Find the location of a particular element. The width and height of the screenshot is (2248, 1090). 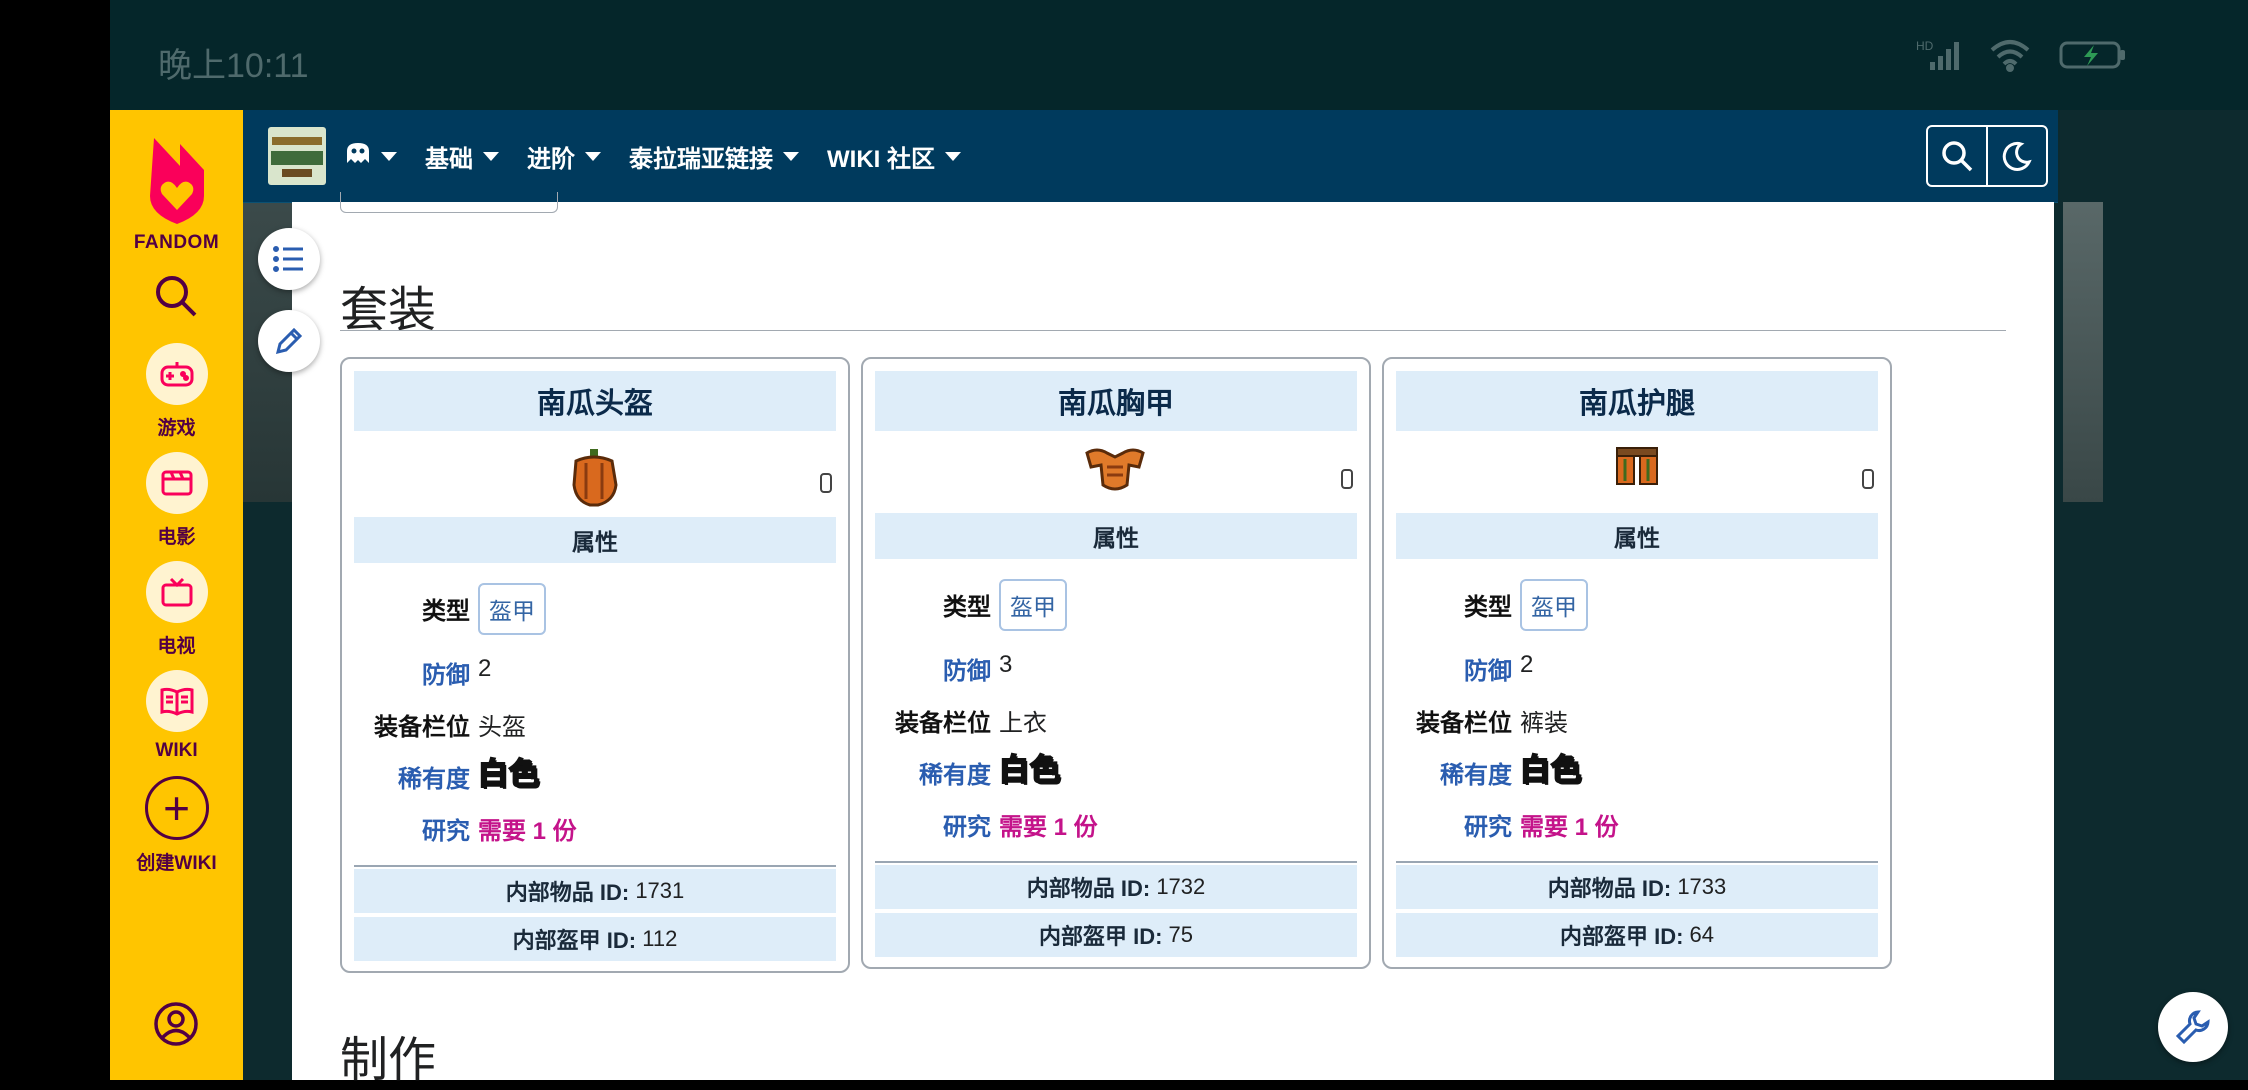

internal-armor-id: 内部盔甲 ID: 64 is located at coordinates (1637, 935).